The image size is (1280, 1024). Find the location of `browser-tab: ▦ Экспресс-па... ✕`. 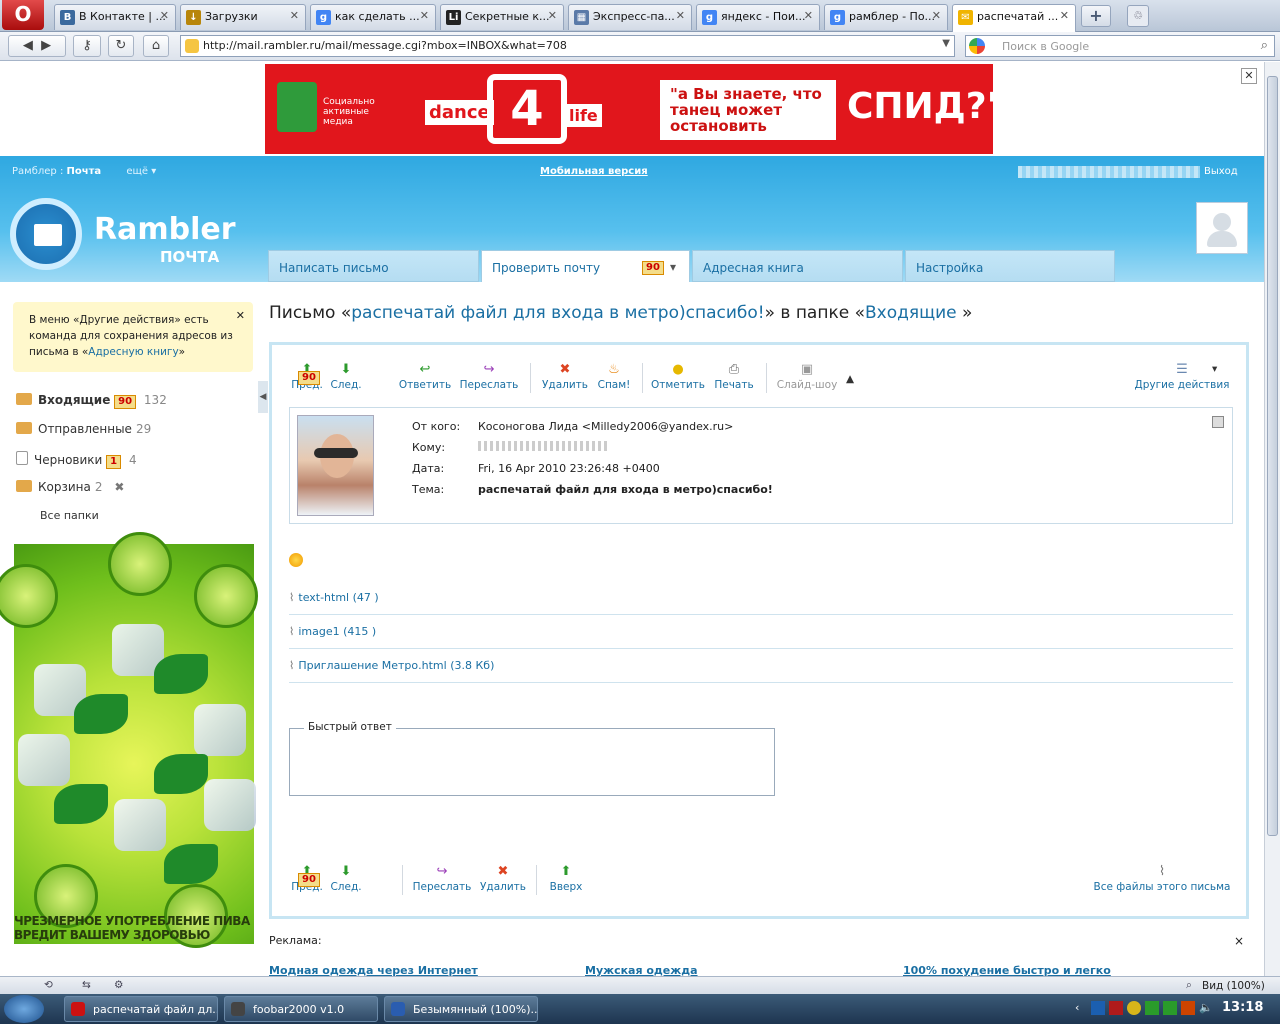

browser-tab: ▦ Экспресс-па... ✕ is located at coordinates (630, 17).